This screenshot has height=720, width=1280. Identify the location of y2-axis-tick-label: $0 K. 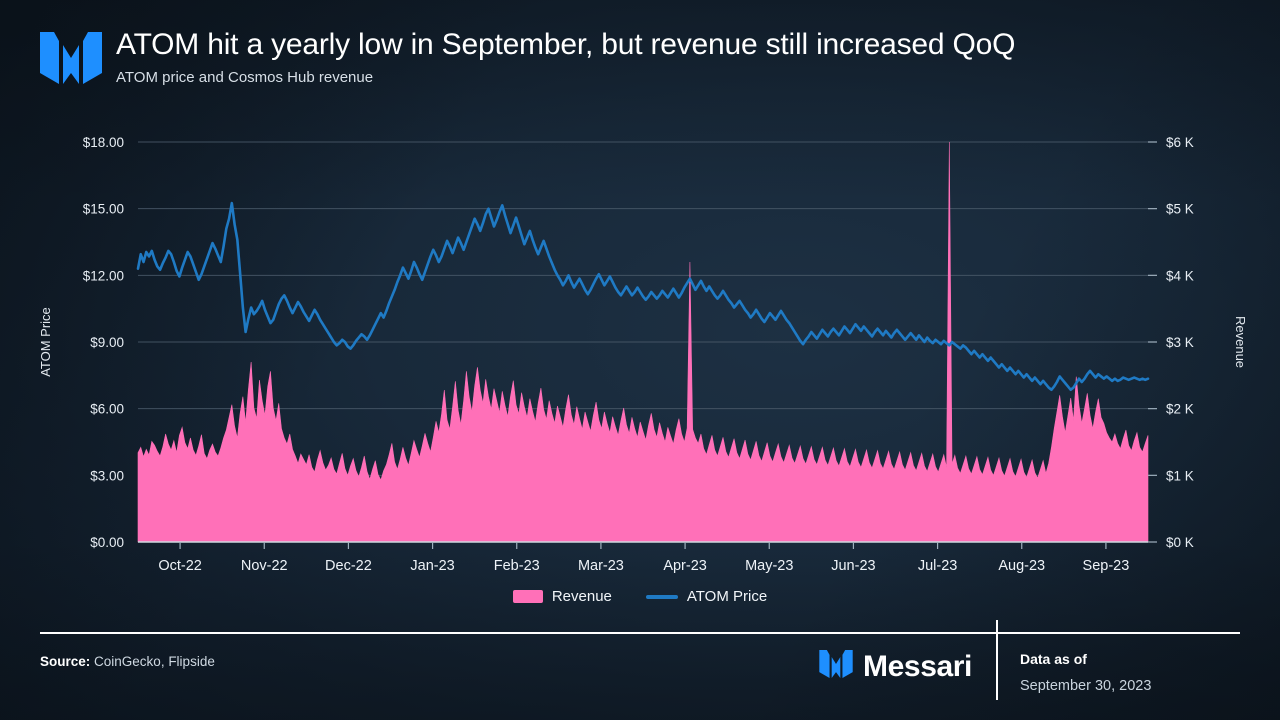
(1180, 542).